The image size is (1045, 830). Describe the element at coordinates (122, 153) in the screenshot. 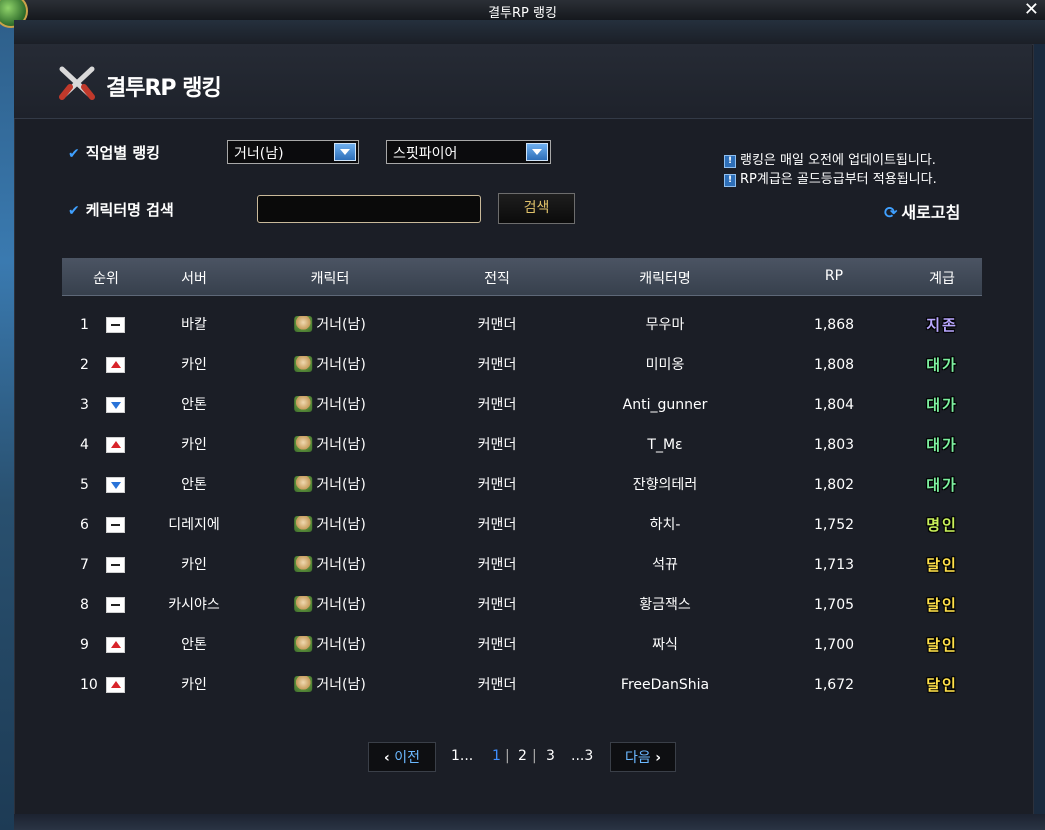

I see `job-ranking-text: 직업별 랭킹` at that location.